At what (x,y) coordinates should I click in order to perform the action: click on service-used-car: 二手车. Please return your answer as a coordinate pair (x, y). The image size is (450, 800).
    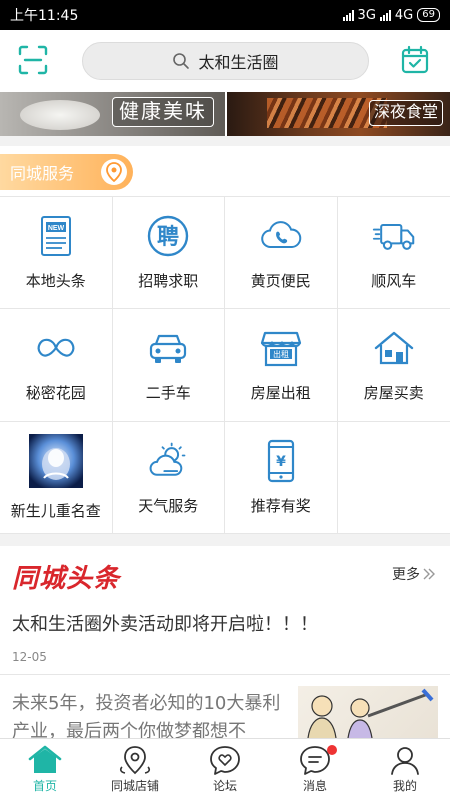
    Looking at the image, I should click on (168, 365).